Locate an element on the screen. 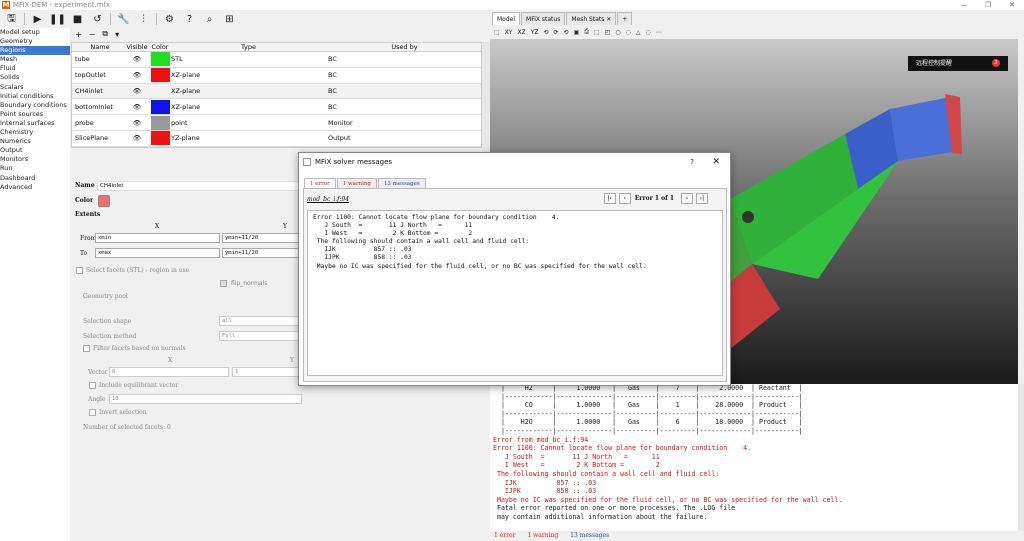  angle-input: 10 is located at coordinates (205, 399).